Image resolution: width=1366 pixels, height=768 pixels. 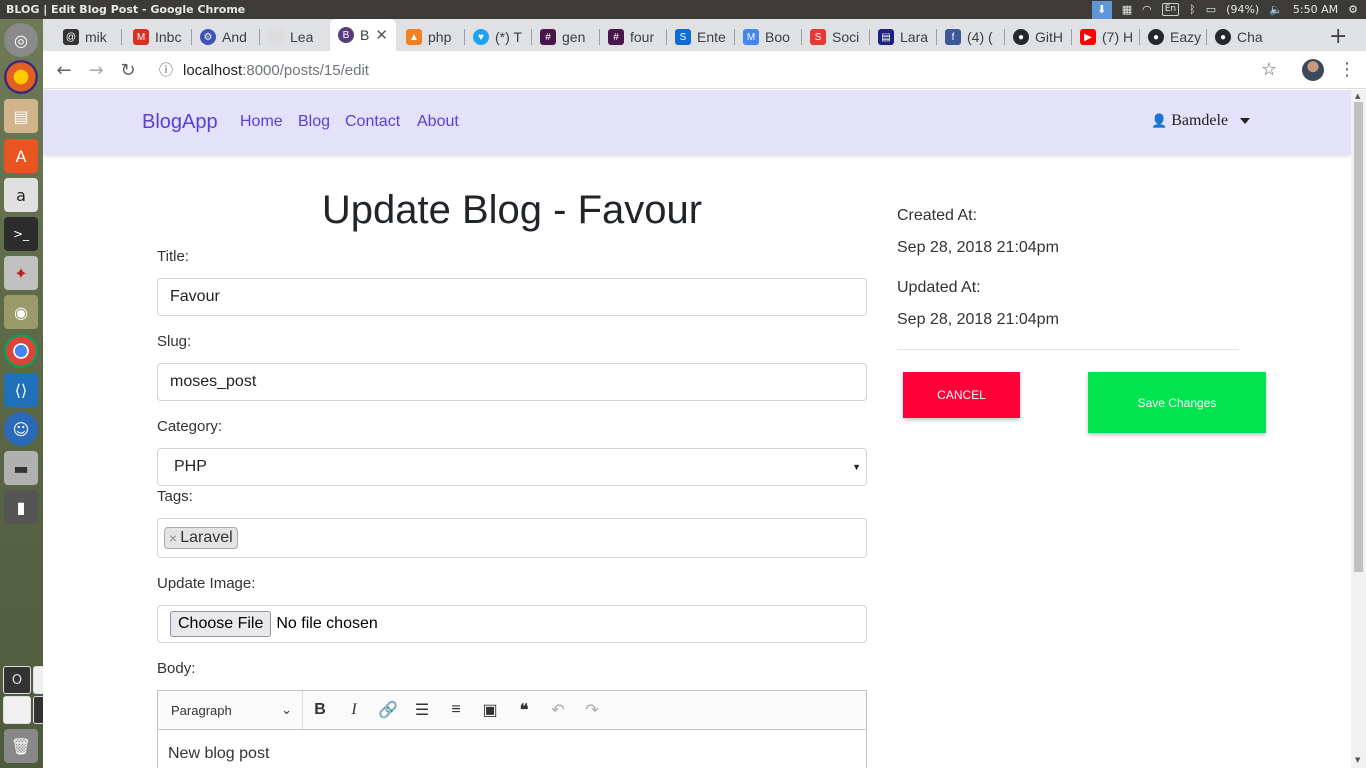 I want to click on info-icon: ⓘ, so click(x=166, y=70).